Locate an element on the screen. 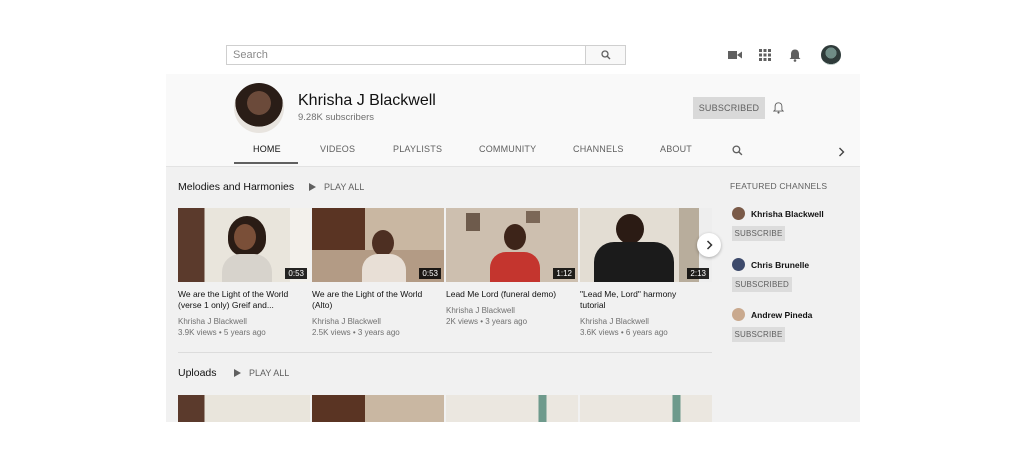  channel-name: Khrisha J Blackwell is located at coordinates (367, 100).